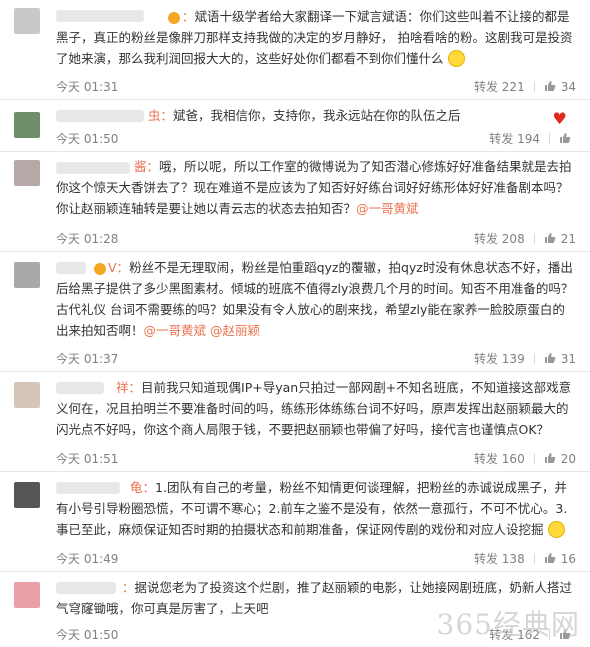 The width and height of the screenshot is (590, 647). What do you see at coordinates (387, 208) in the screenshot?
I see `mention-link: @一哥黄斌` at bounding box center [387, 208].